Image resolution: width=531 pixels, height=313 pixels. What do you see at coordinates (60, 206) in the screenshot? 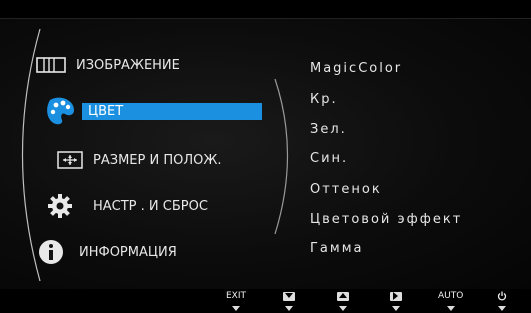
I see `gear-icon` at bounding box center [60, 206].